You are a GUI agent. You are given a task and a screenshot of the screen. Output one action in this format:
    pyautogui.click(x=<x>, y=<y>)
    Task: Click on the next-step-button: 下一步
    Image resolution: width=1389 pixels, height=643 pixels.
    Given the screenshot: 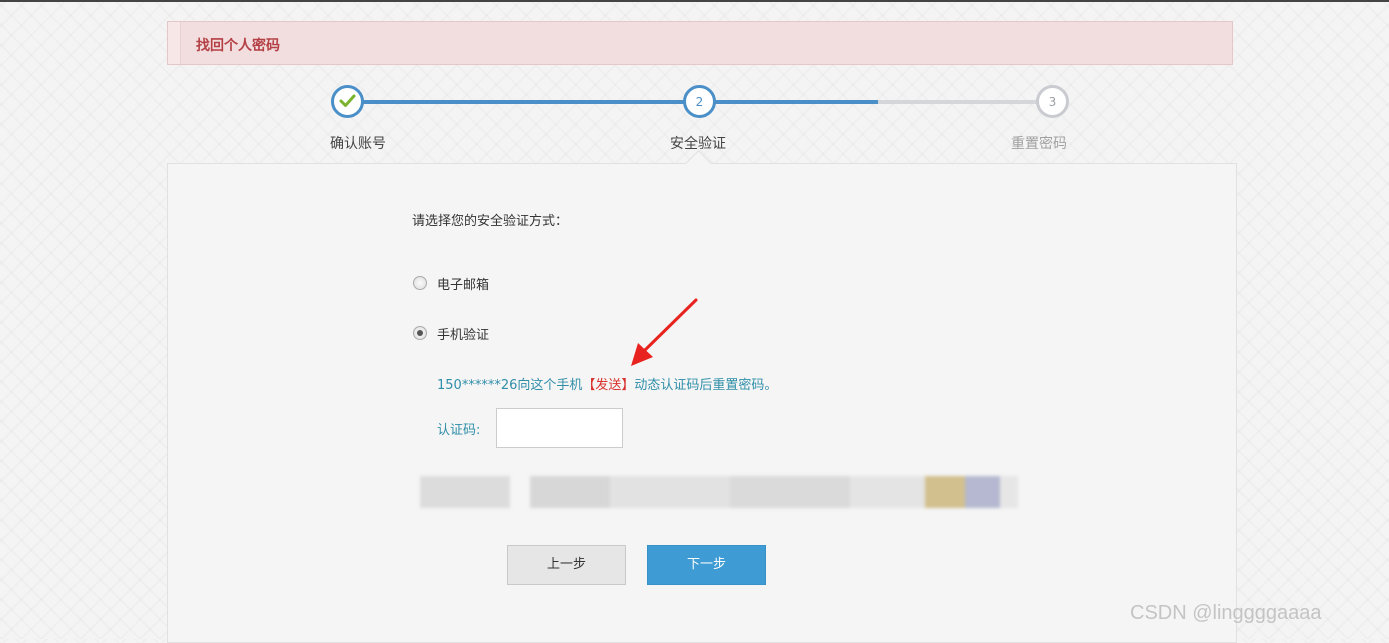 What is the action you would take?
    pyautogui.click(x=706, y=565)
    